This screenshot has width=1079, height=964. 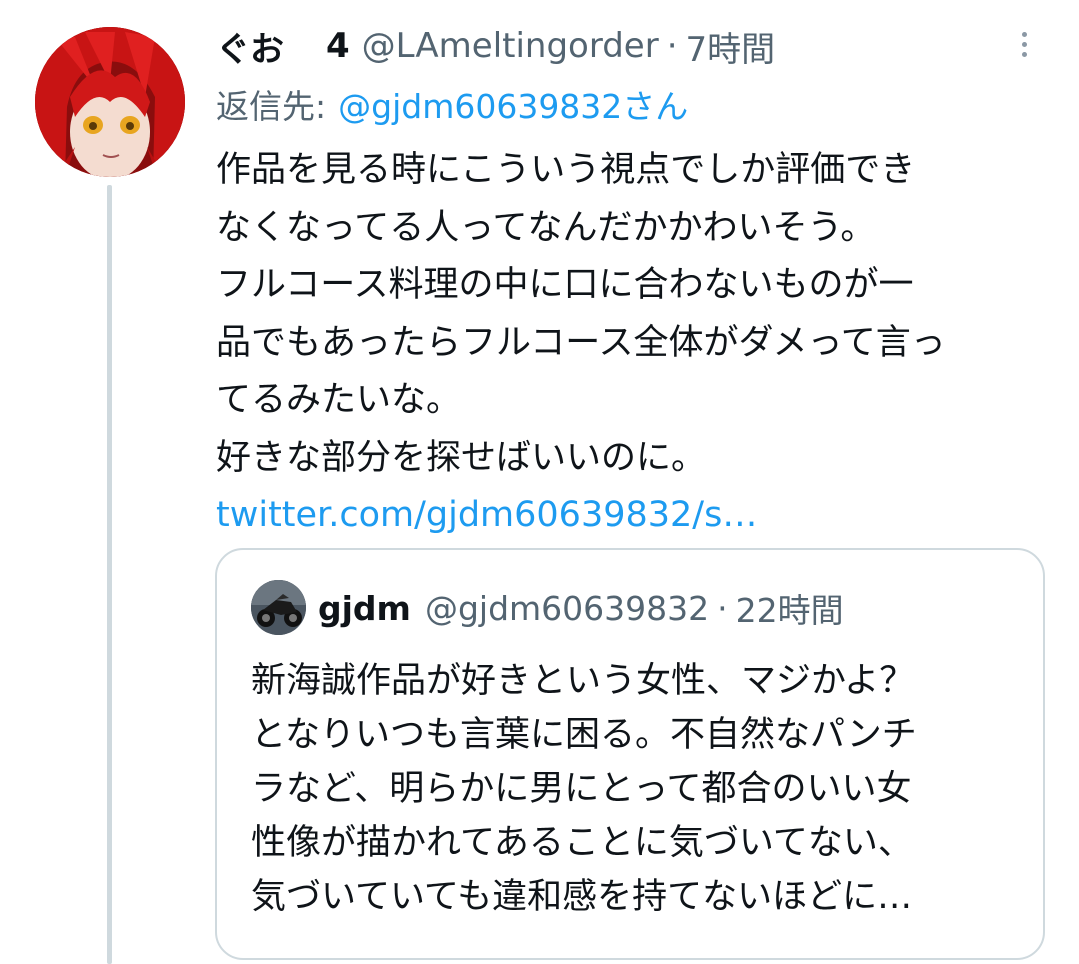 I want to click on author-avatar, so click(x=110, y=102).